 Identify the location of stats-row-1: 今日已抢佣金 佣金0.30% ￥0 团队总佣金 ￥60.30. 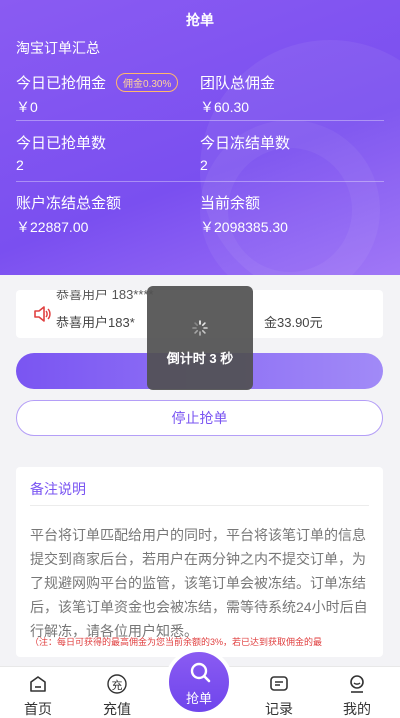
(200, 102).